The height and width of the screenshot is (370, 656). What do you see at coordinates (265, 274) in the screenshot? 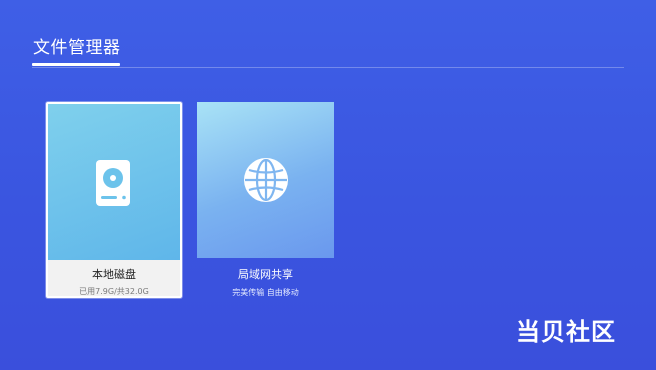
I see `lan-share-label: 局域网共享` at bounding box center [265, 274].